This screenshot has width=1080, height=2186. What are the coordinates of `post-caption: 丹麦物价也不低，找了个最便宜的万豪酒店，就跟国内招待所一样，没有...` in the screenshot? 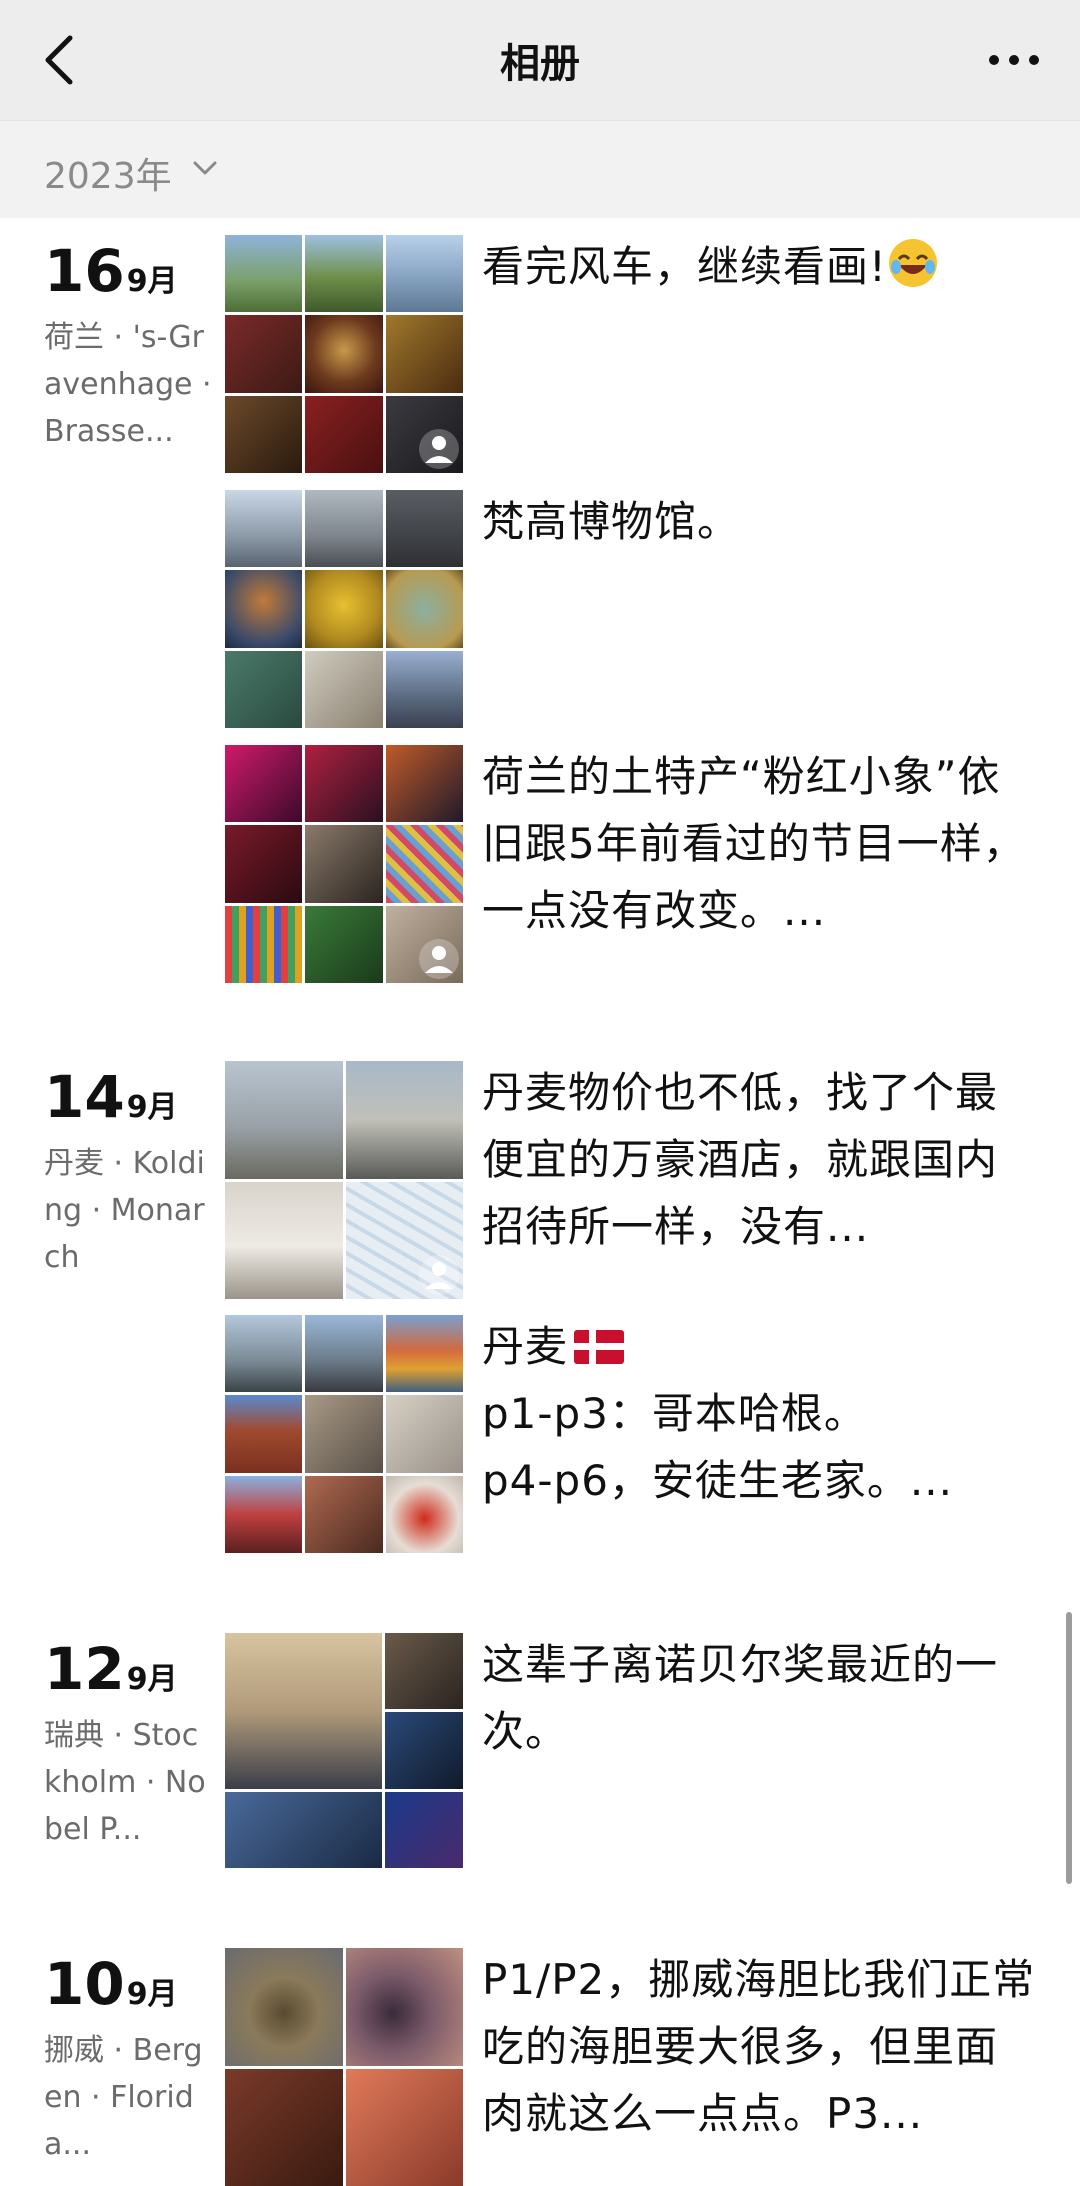 It's located at (759, 1159).